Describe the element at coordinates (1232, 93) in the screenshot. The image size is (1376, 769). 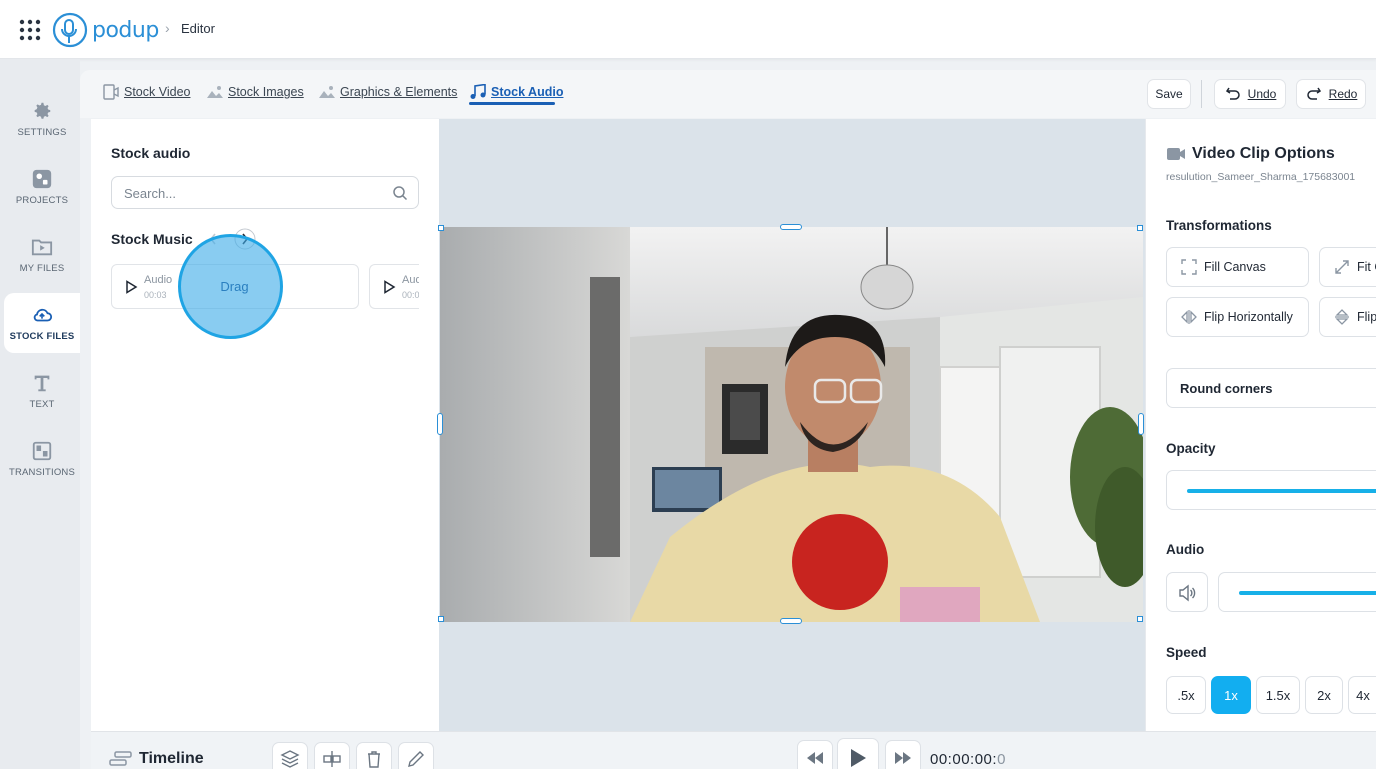
I see `undo-icon` at that location.